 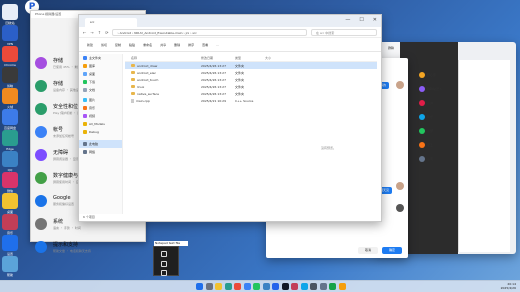 I want to click on nav-item: 此电脑, so click(x=100, y=144).